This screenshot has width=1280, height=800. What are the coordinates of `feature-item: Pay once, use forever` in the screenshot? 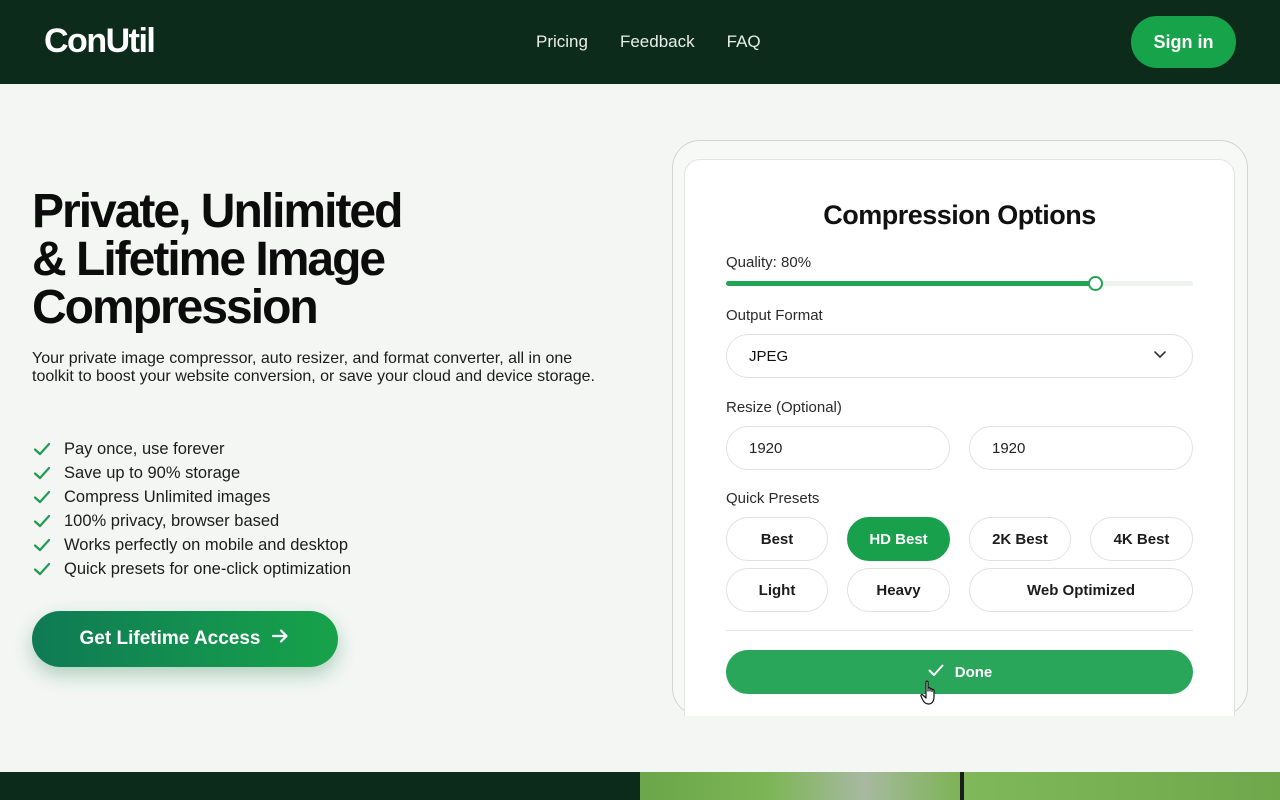 It's located at (191, 449).